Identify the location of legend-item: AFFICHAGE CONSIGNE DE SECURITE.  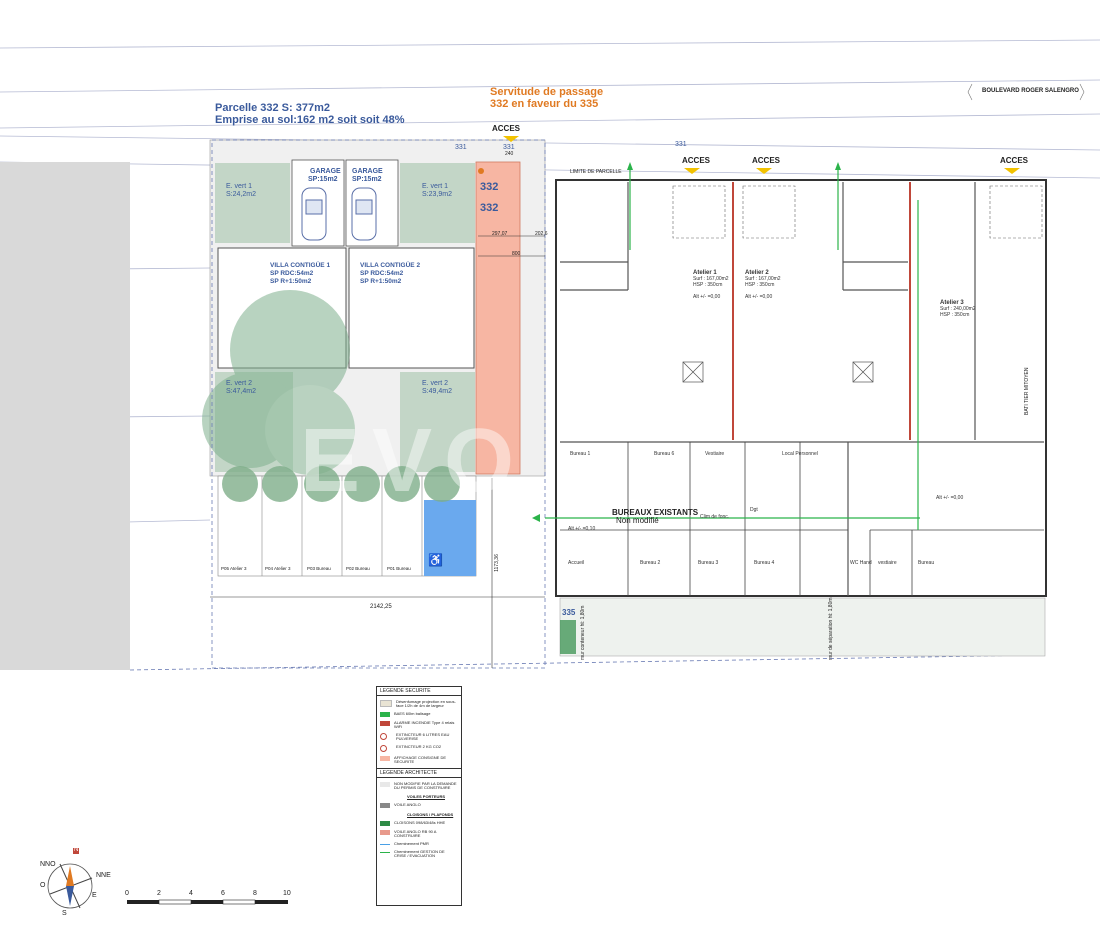
(420, 759).